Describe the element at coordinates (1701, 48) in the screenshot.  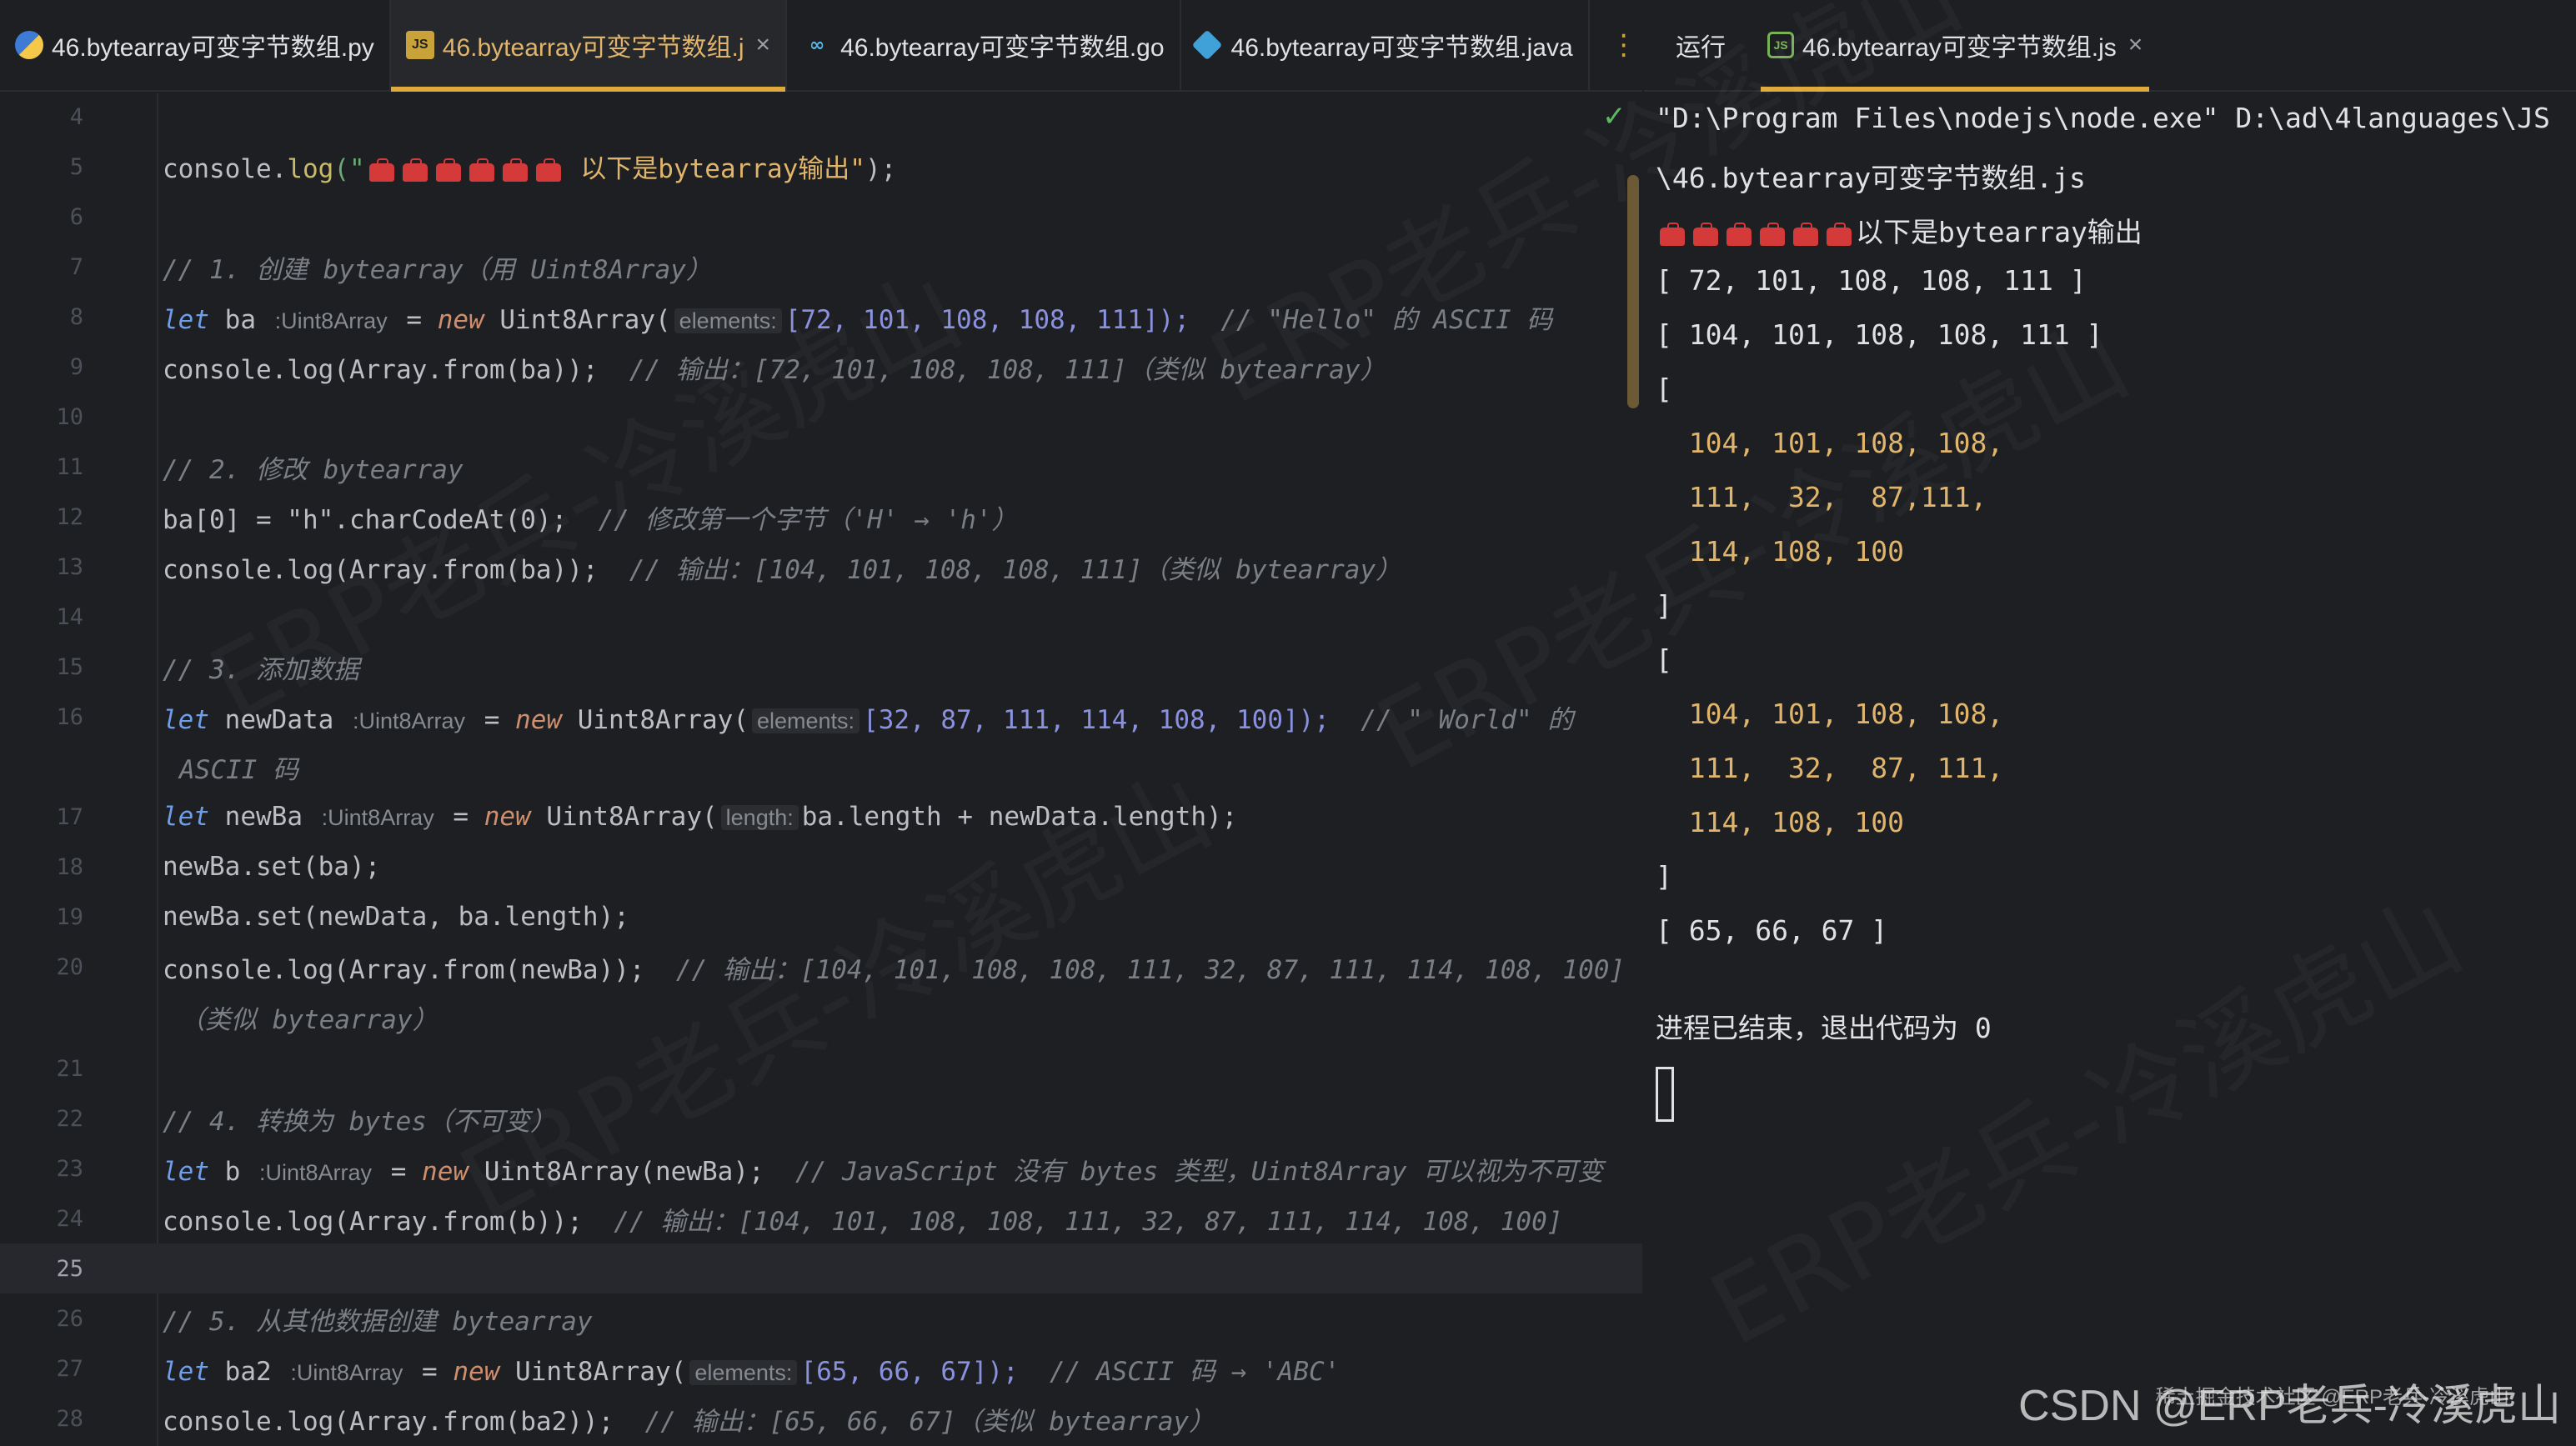
I see `run-panel-title: 运行` at that location.